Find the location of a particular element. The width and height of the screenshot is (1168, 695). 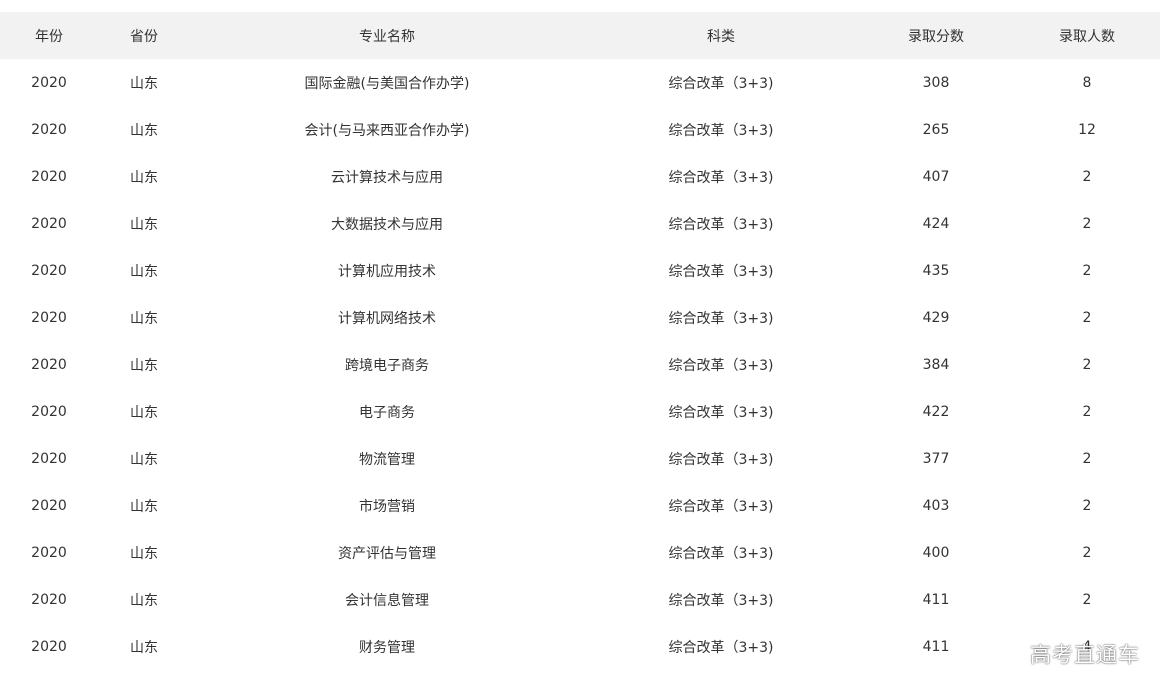

cell-major-name: 资产评估与管理 is located at coordinates (387, 553).